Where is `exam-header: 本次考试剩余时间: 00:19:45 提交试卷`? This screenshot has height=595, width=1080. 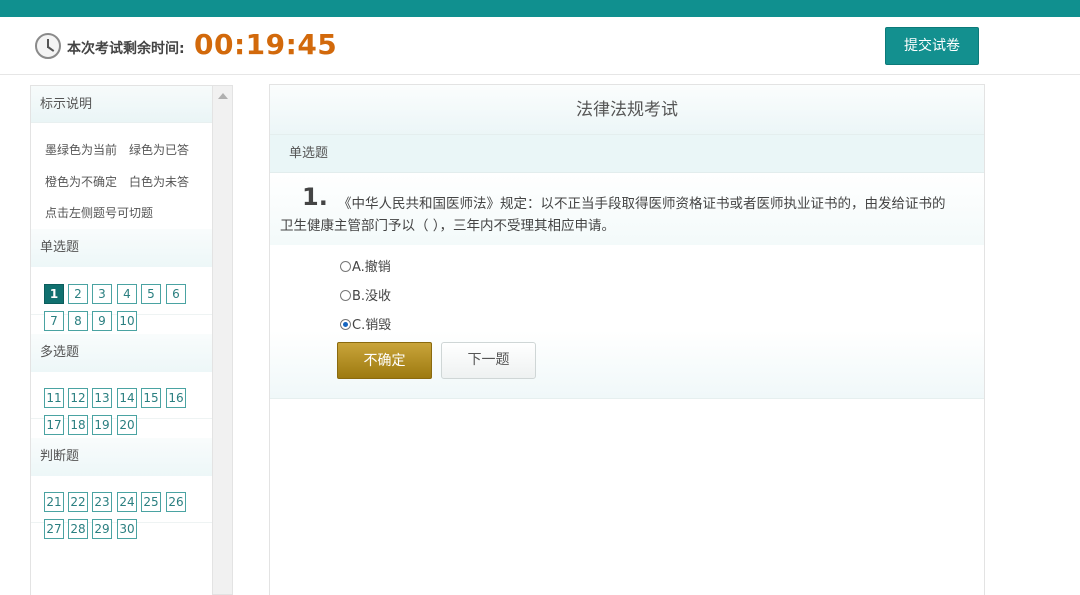
exam-header: 本次考试剩余时间: 00:19:45 提交试卷 is located at coordinates (540, 46).